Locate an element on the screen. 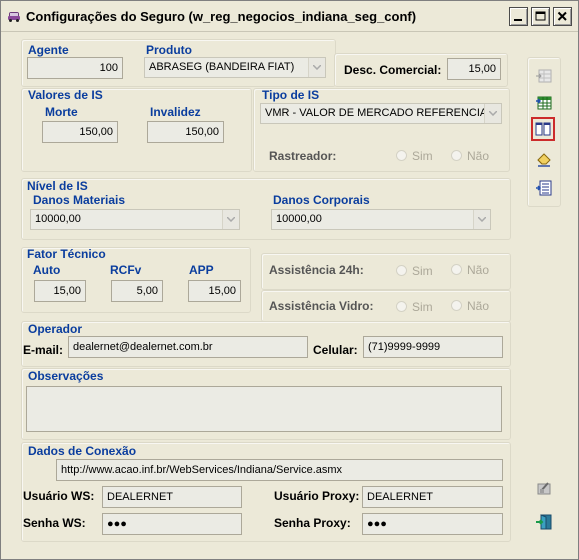 The image size is (579, 560). morte-label: Morte is located at coordinates (61, 112).